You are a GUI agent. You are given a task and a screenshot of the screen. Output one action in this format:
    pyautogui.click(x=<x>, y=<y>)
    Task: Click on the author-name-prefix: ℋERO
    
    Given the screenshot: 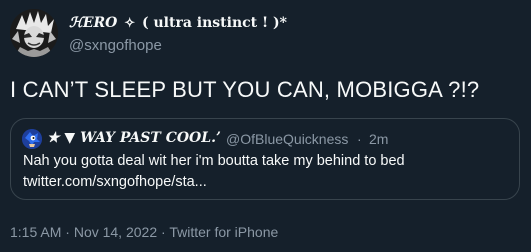 What is the action you would take?
    pyautogui.click(x=93, y=23)
    